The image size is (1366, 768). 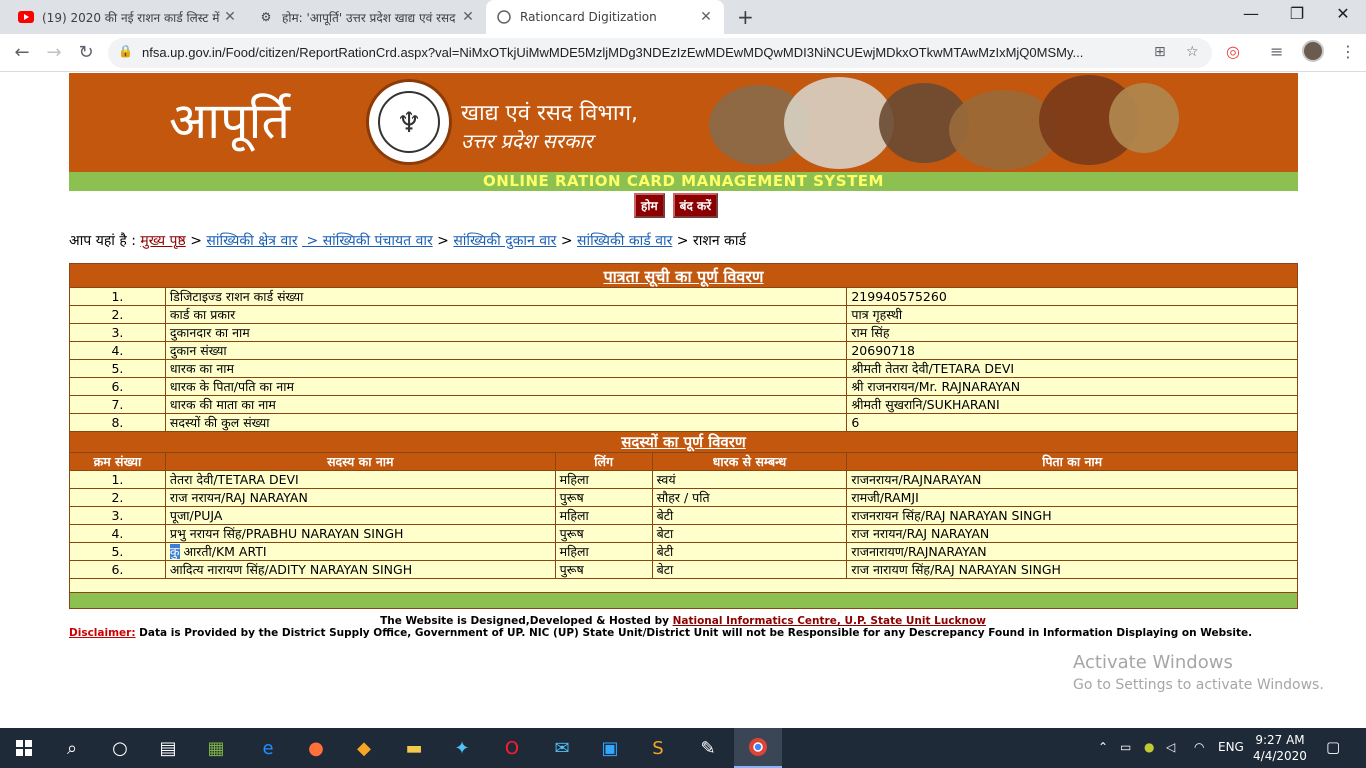 What do you see at coordinates (117, 422) in the screenshot?
I see `row-number: 8.` at bounding box center [117, 422].